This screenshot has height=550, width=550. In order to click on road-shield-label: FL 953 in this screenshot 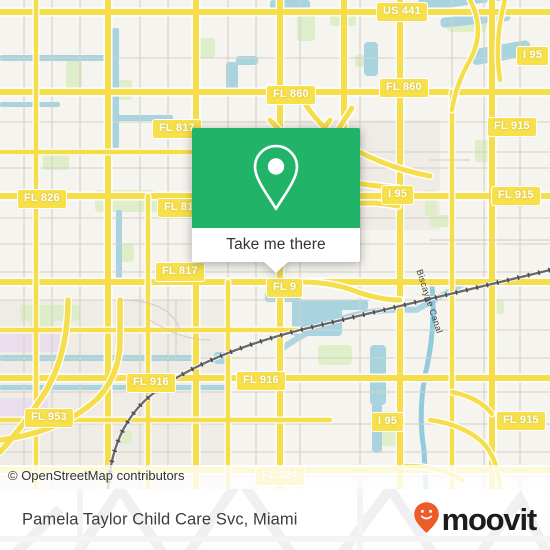, I will do `click(49, 417)`.